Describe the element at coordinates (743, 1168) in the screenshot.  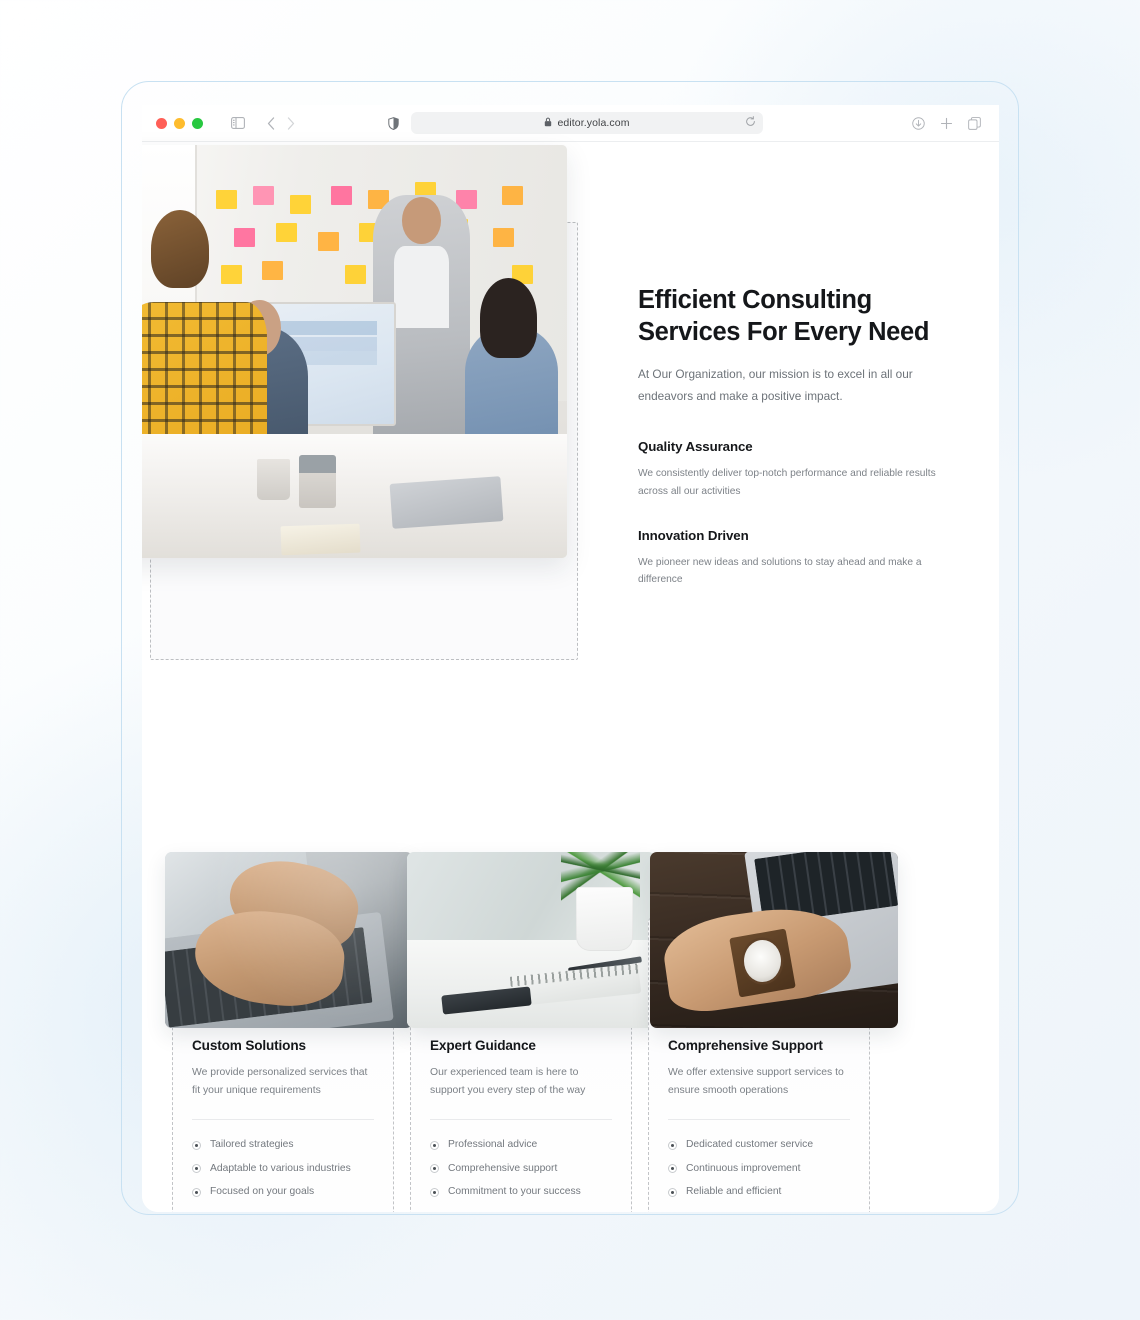
I see `list-item-label: Continuous improvement` at that location.